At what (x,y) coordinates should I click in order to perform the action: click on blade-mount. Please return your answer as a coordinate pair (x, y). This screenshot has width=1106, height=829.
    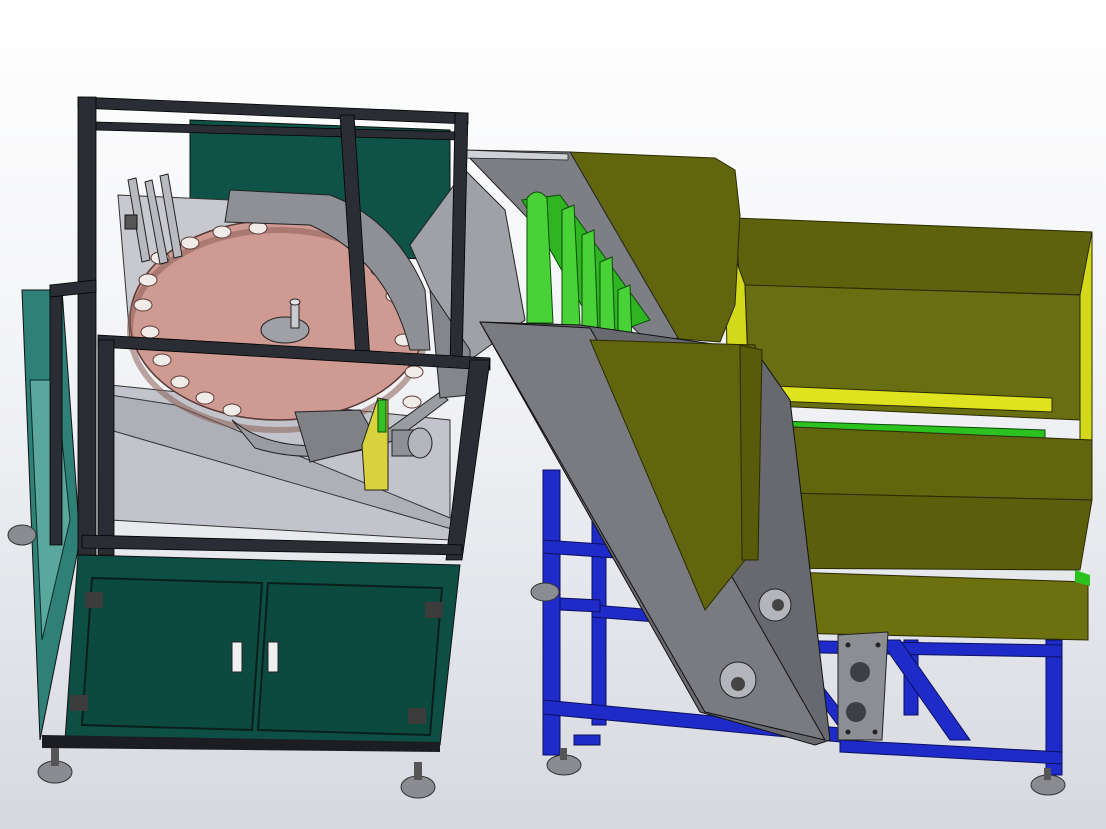
    Looking at the image, I should click on (131, 222).